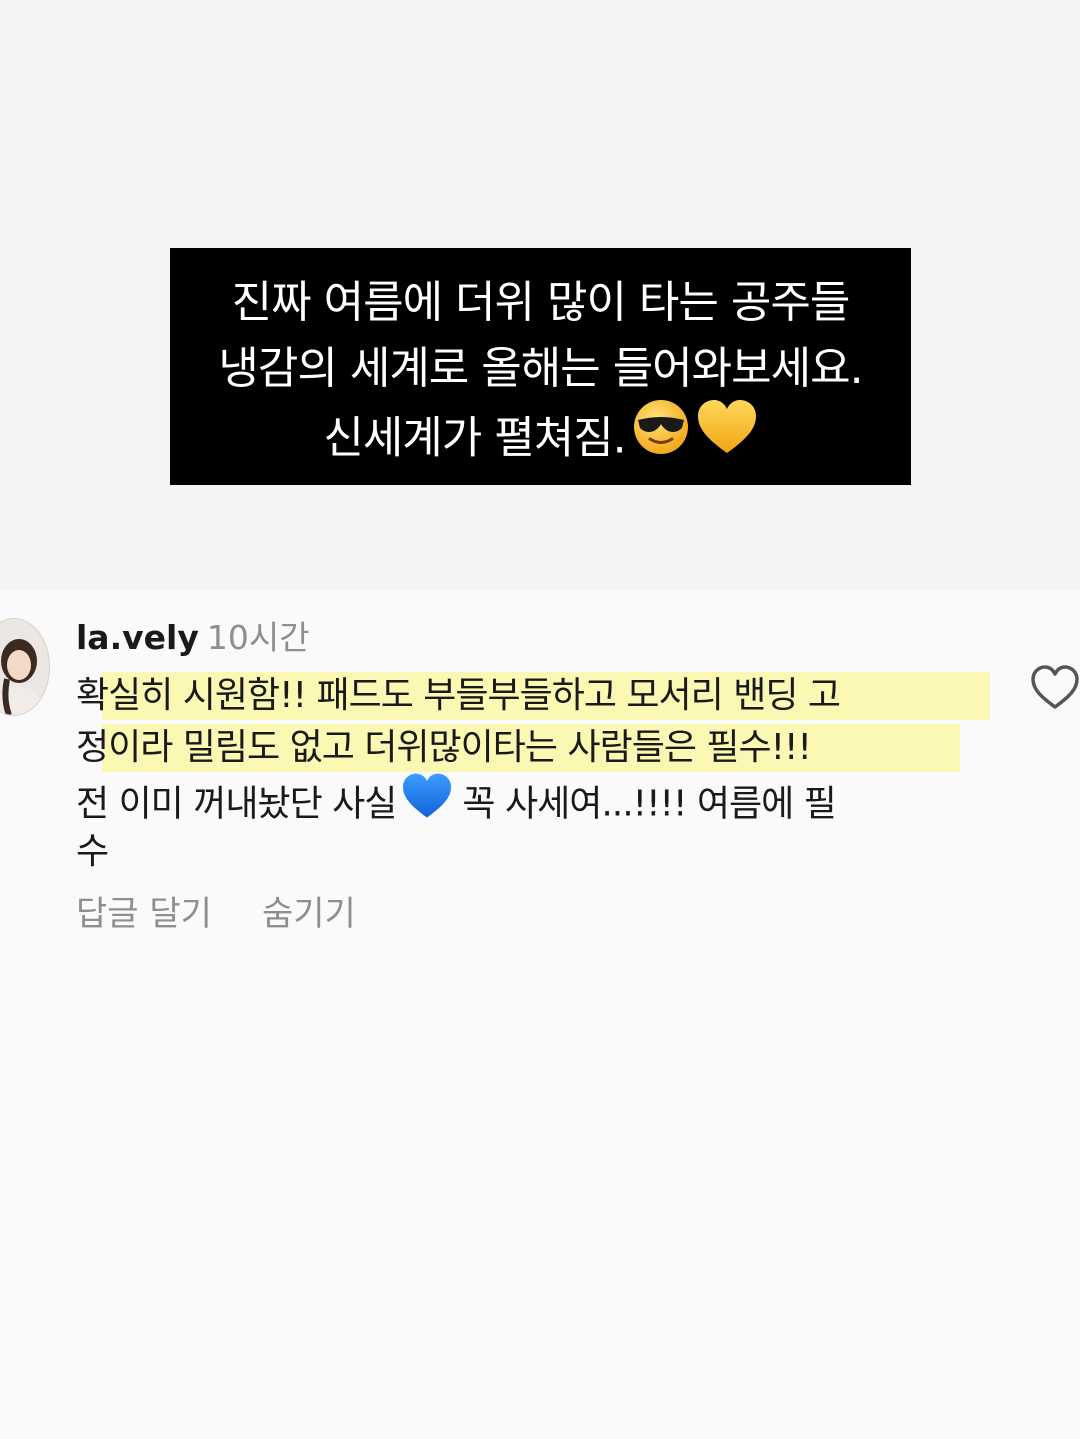 The width and height of the screenshot is (1080, 1439). Describe the element at coordinates (727, 436) in the screenshot. I see `yellow-heart-icon` at that location.